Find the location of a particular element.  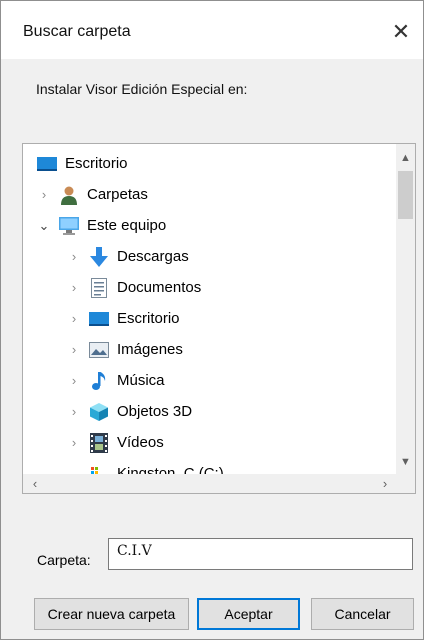

computer-icon is located at coordinates (69, 226).